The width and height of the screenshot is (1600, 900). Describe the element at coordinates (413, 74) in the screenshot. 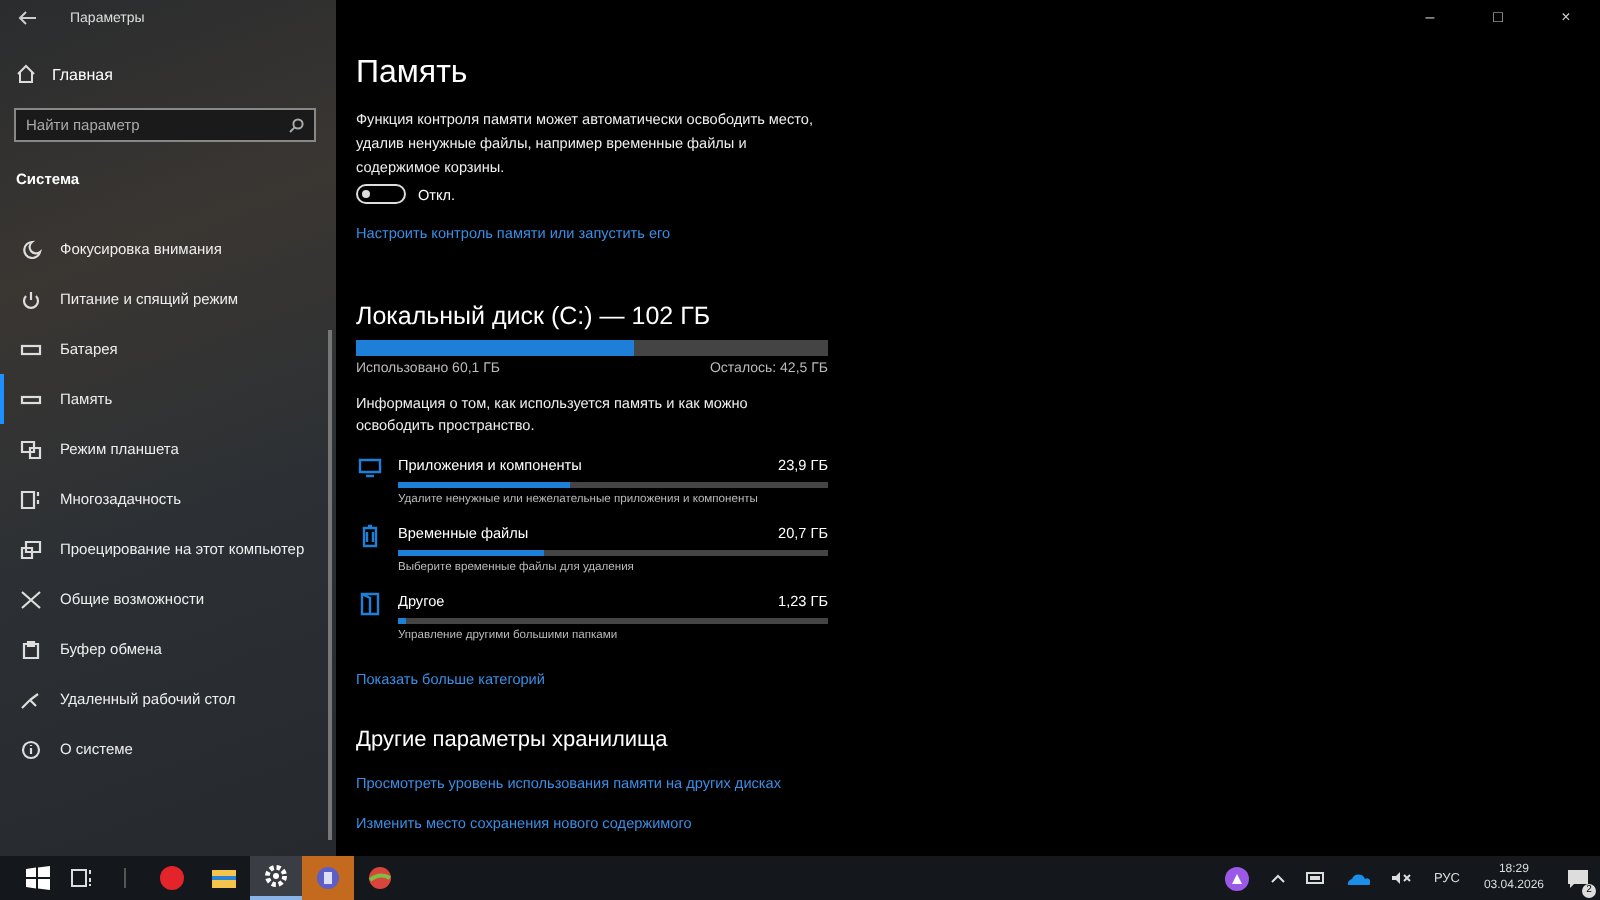

I see `page-title: Память` at that location.